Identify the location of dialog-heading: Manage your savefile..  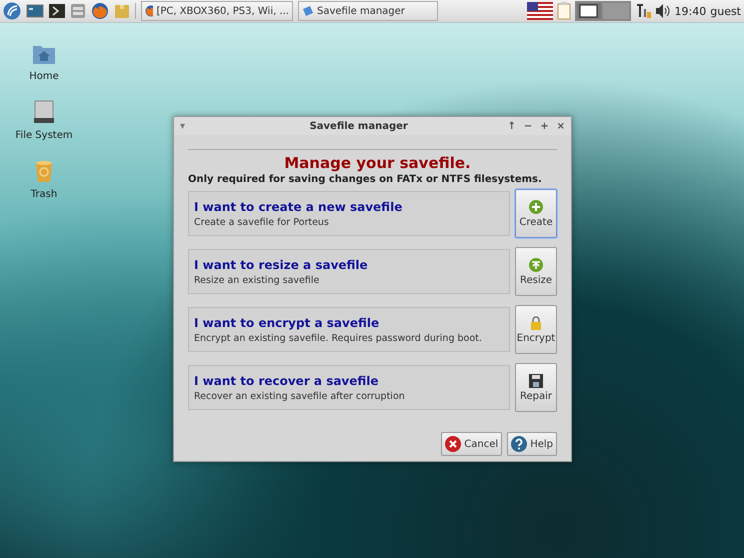
(377, 163).